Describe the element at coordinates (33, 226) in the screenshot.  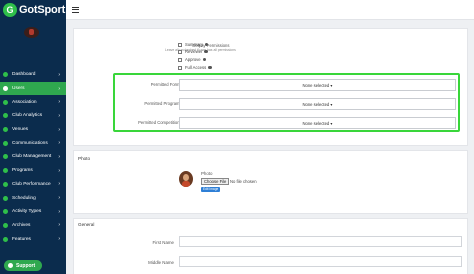
I see `sidebar-item-archives: Archives ›` at that location.